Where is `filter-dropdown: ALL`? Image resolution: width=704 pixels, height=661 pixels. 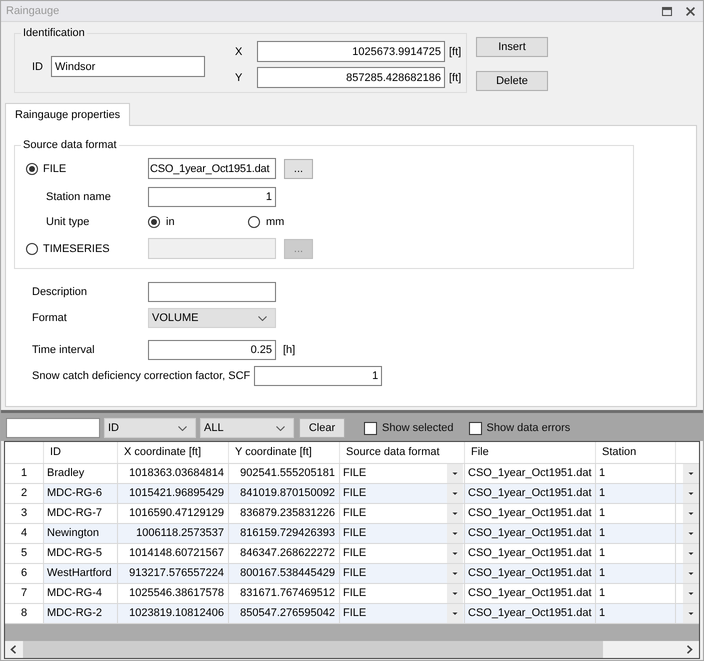
filter-dropdown: ALL is located at coordinates (247, 428).